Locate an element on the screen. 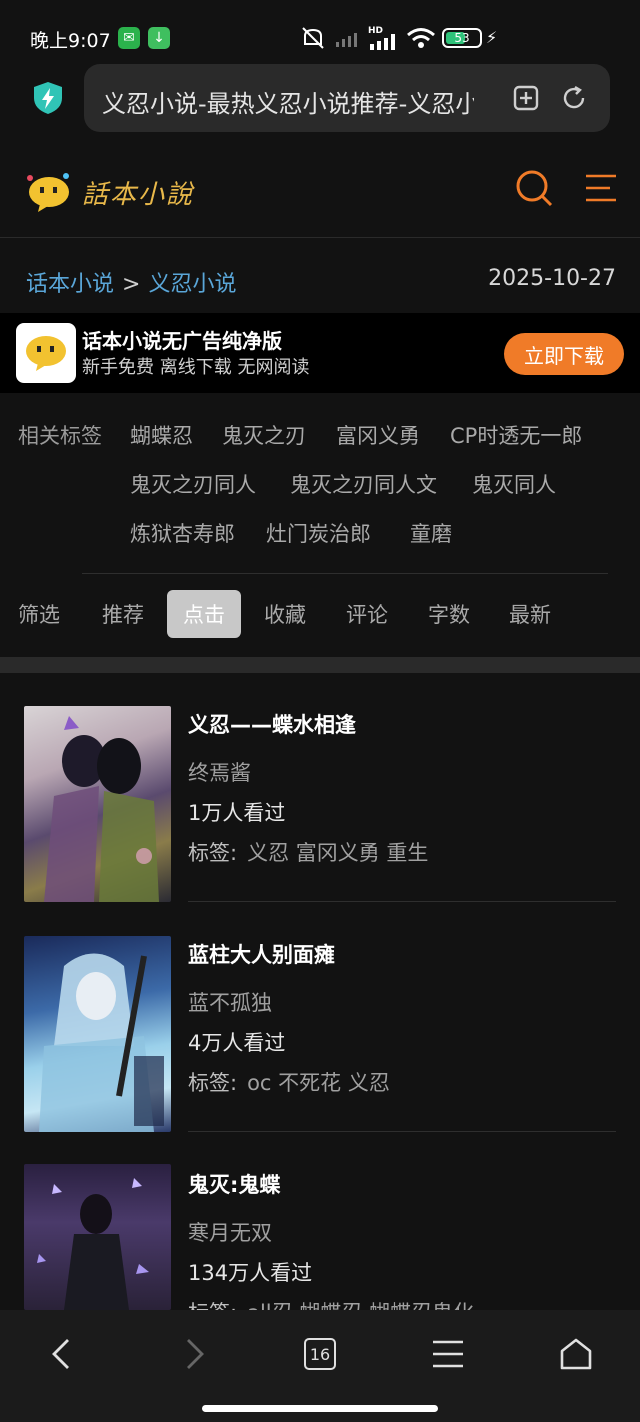 Image resolution: width=640 pixels, height=1422 pixels. book-title: 蓝柱大人别面瘫 is located at coordinates (261, 954).